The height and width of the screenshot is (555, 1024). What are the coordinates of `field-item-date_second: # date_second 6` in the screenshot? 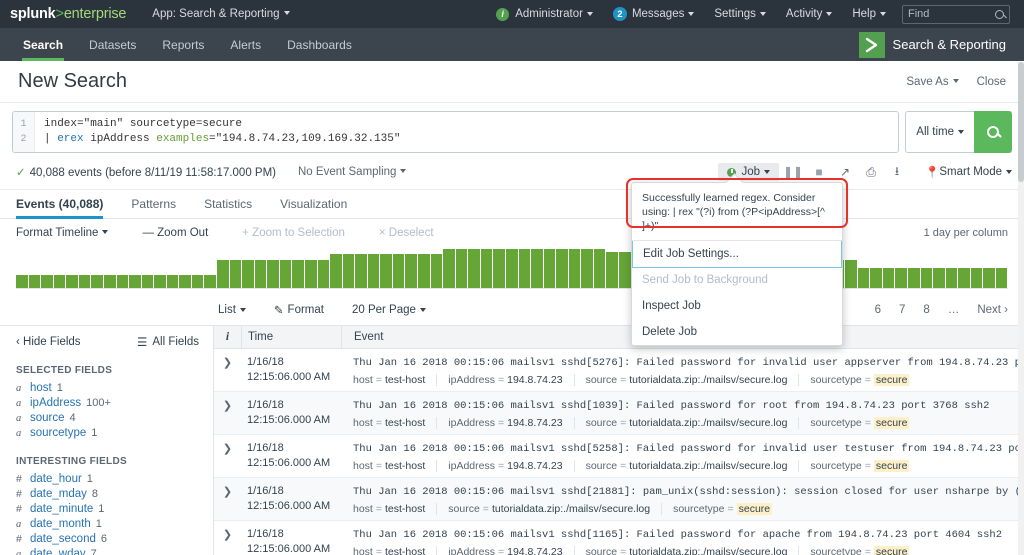 It's located at (106, 538).